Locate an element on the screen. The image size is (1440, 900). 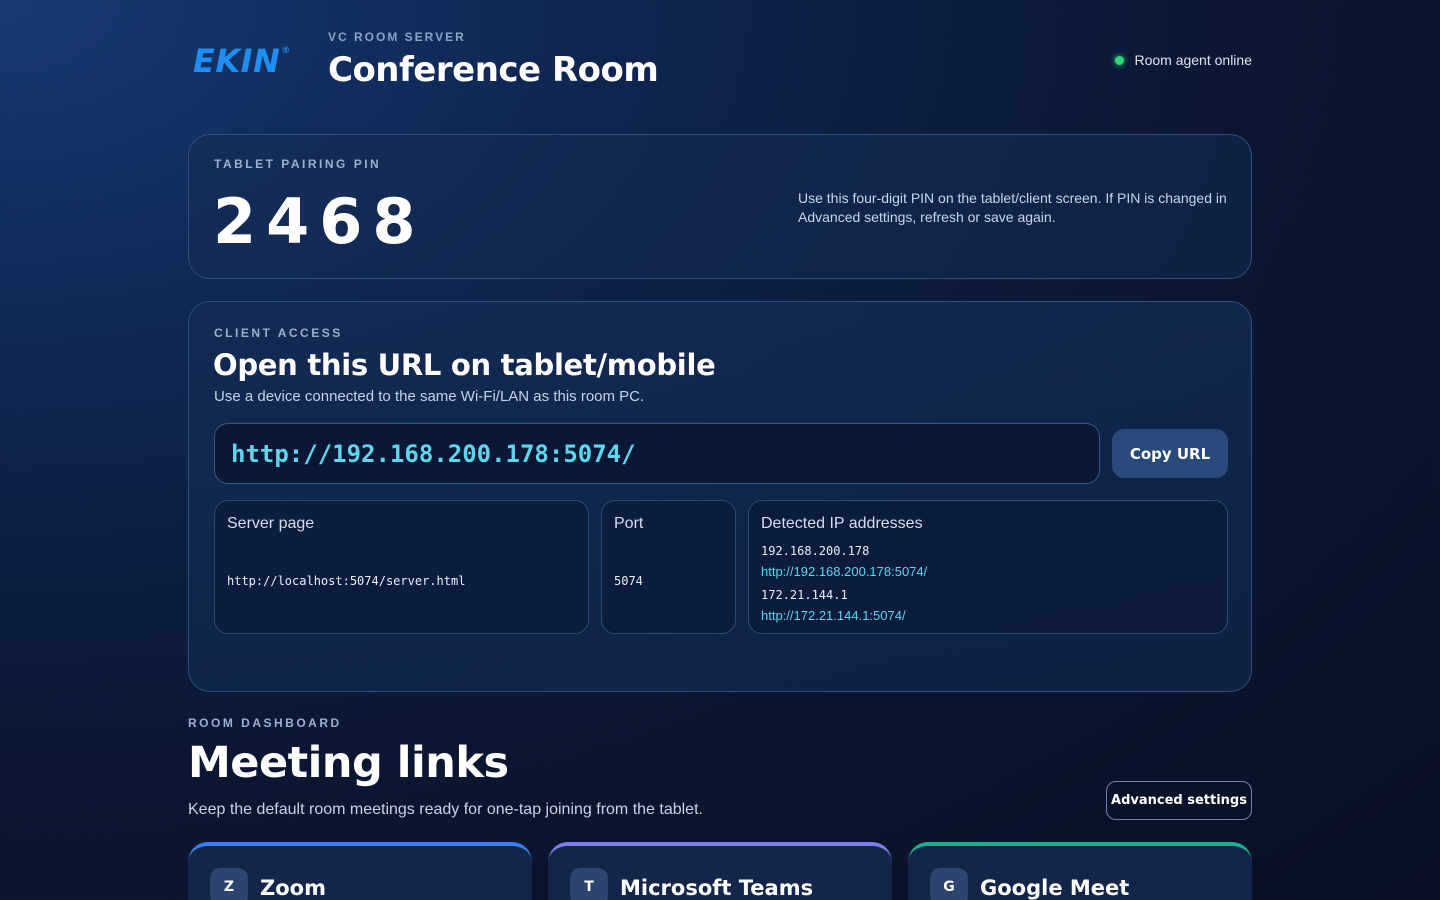
ip-link: http://172.21.144.1:5074/ is located at coordinates (844, 618).